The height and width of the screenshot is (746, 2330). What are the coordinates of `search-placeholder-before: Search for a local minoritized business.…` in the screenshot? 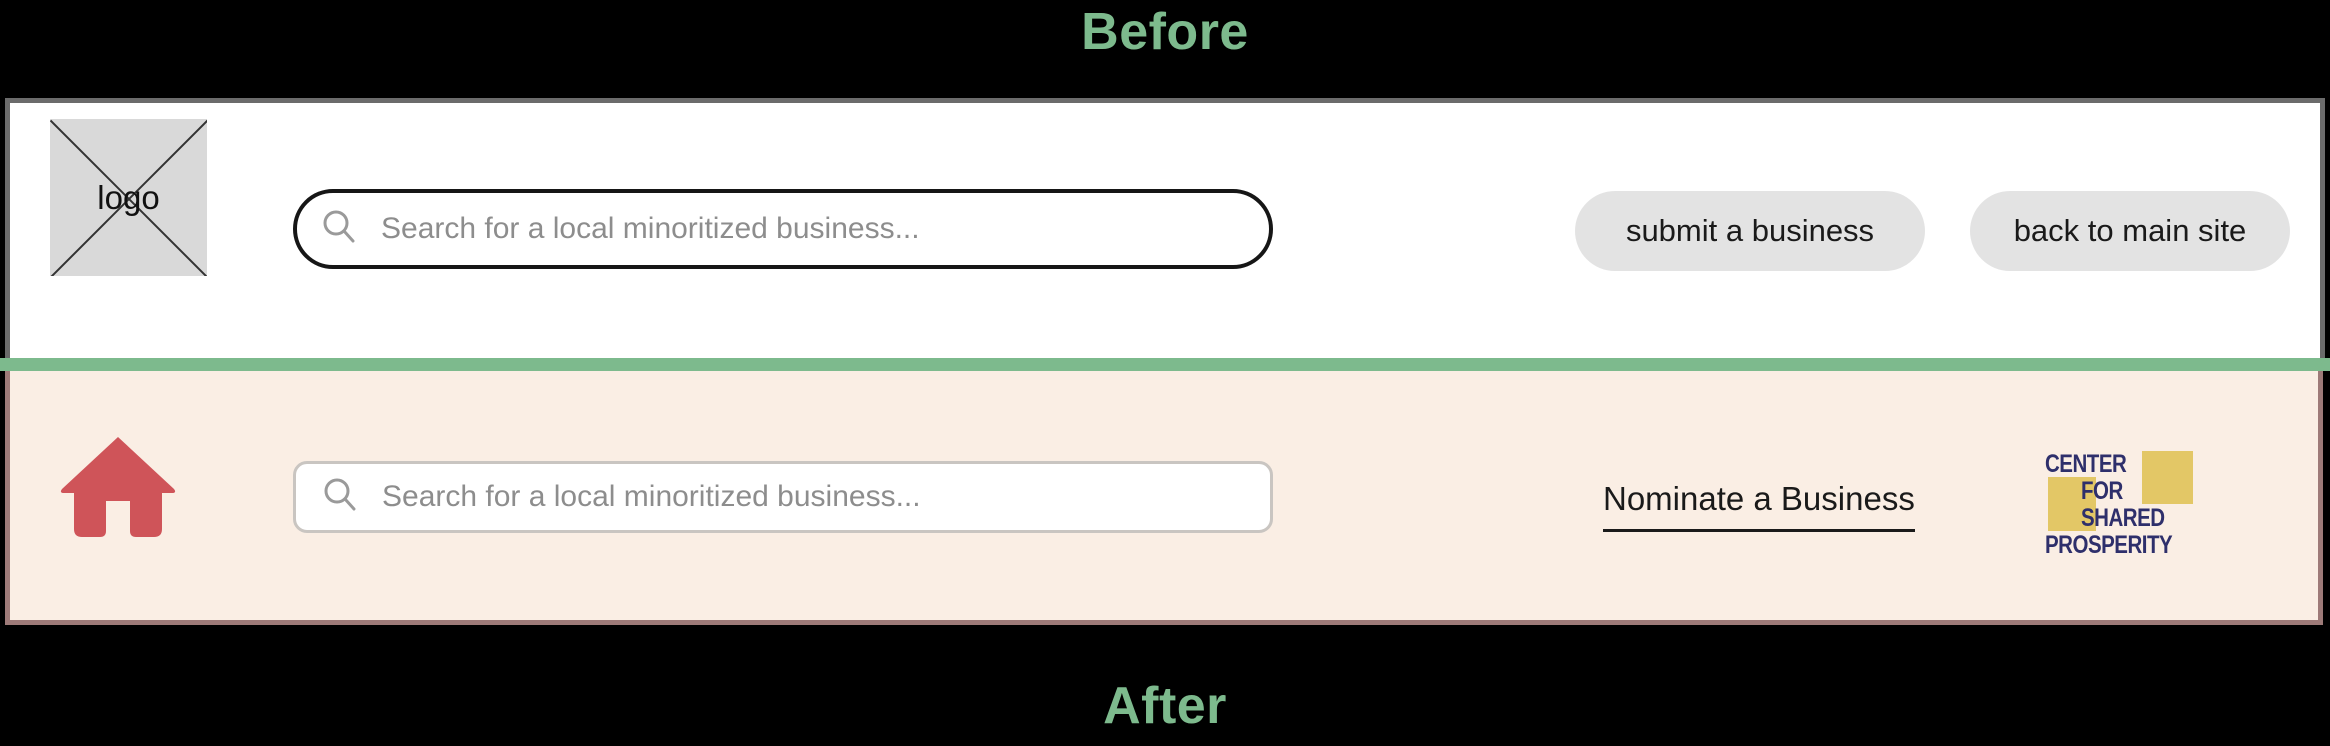 It's located at (650, 228).